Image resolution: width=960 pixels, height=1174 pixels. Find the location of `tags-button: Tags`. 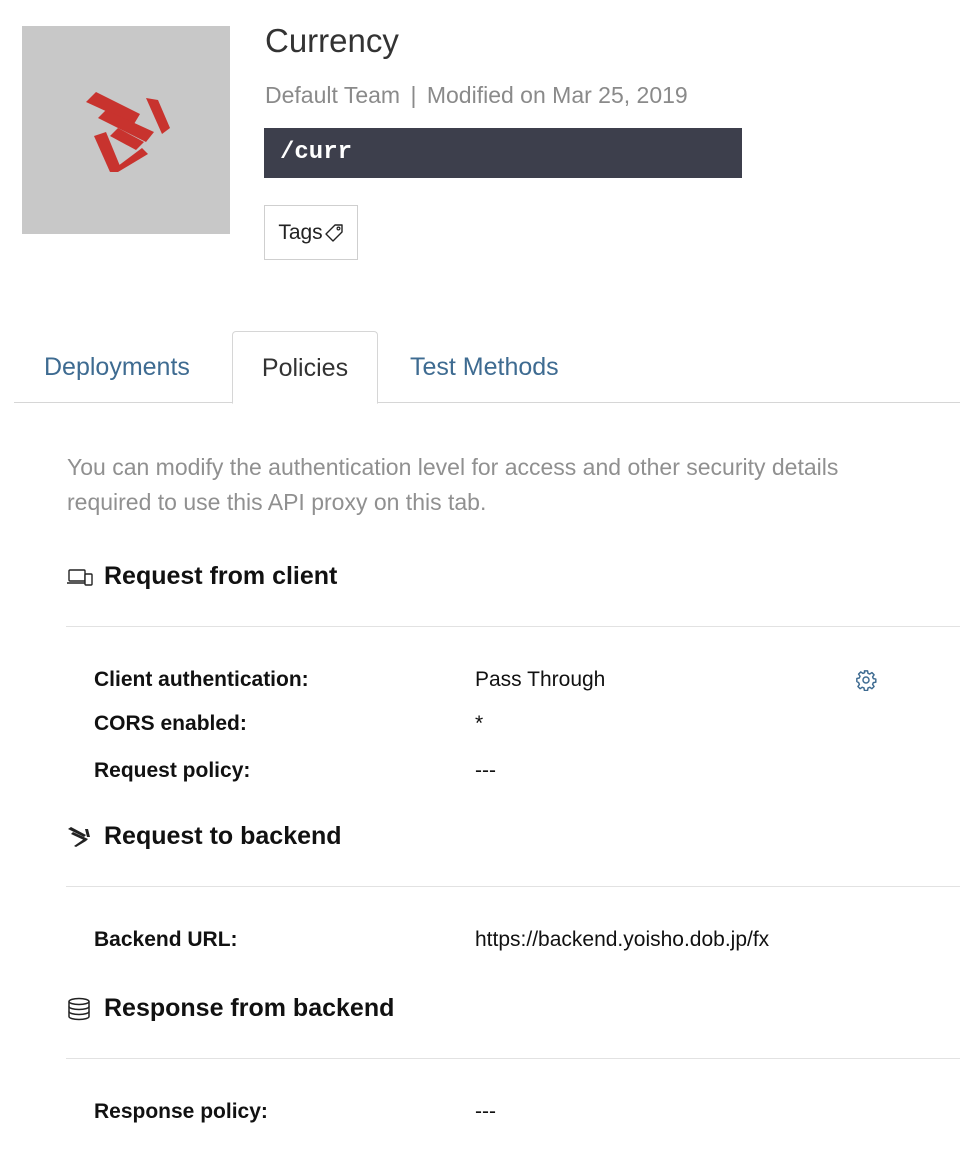

tags-button: Tags is located at coordinates (311, 232).